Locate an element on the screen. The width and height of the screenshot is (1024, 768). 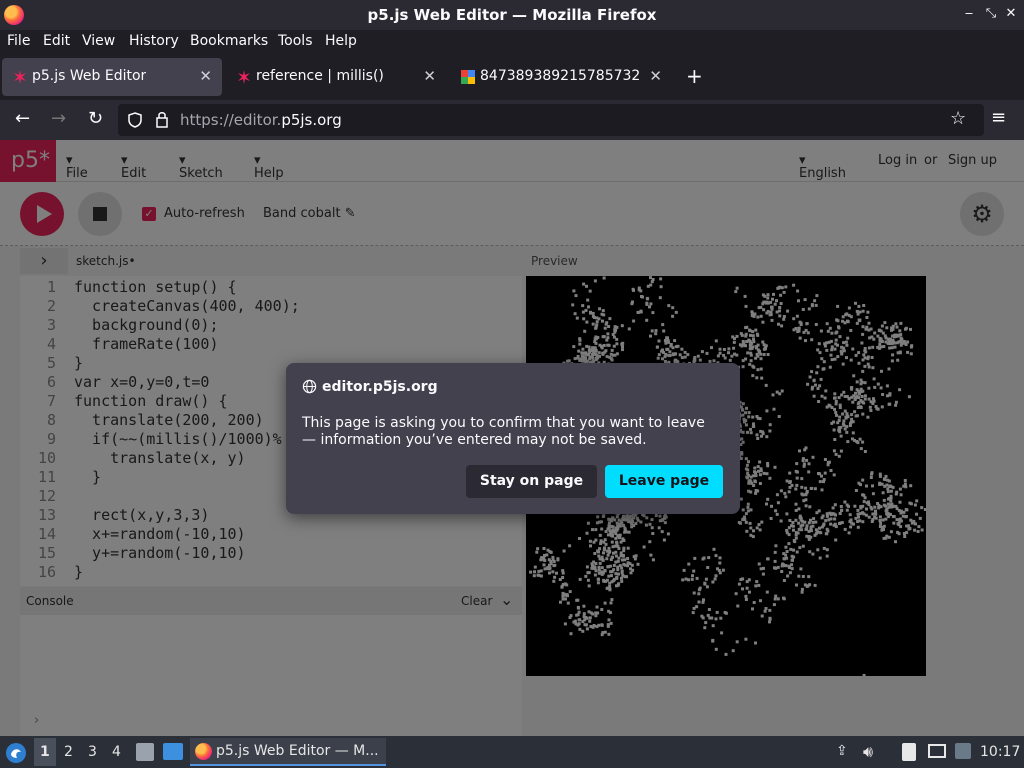
close-window-icon: ✕ is located at coordinates (1011, 13).